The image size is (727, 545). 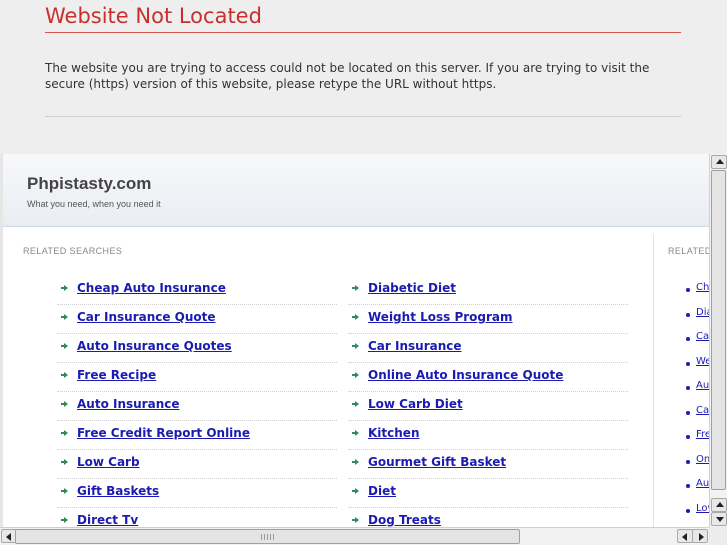 What do you see at coordinates (702, 361) in the screenshot?
I see `sidebar-link: We` at bounding box center [702, 361].